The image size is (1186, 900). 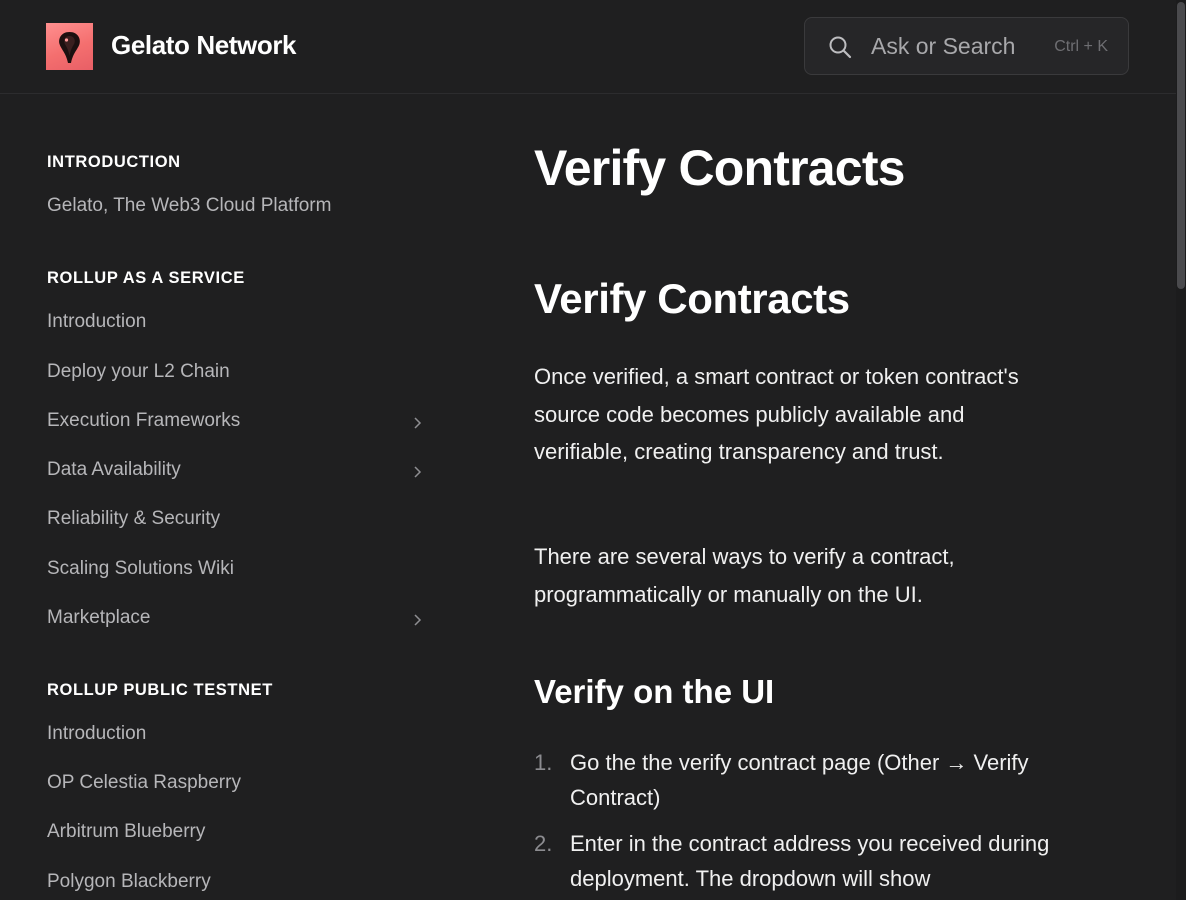 What do you see at coordinates (129, 881) in the screenshot?
I see `sidebar-item-label: Polygon Blackberry` at bounding box center [129, 881].